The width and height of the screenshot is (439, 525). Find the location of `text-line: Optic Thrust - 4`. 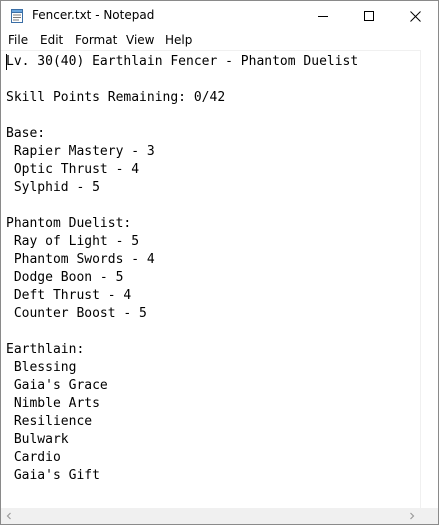

text-line: Optic Thrust - 4 is located at coordinates (182, 170).